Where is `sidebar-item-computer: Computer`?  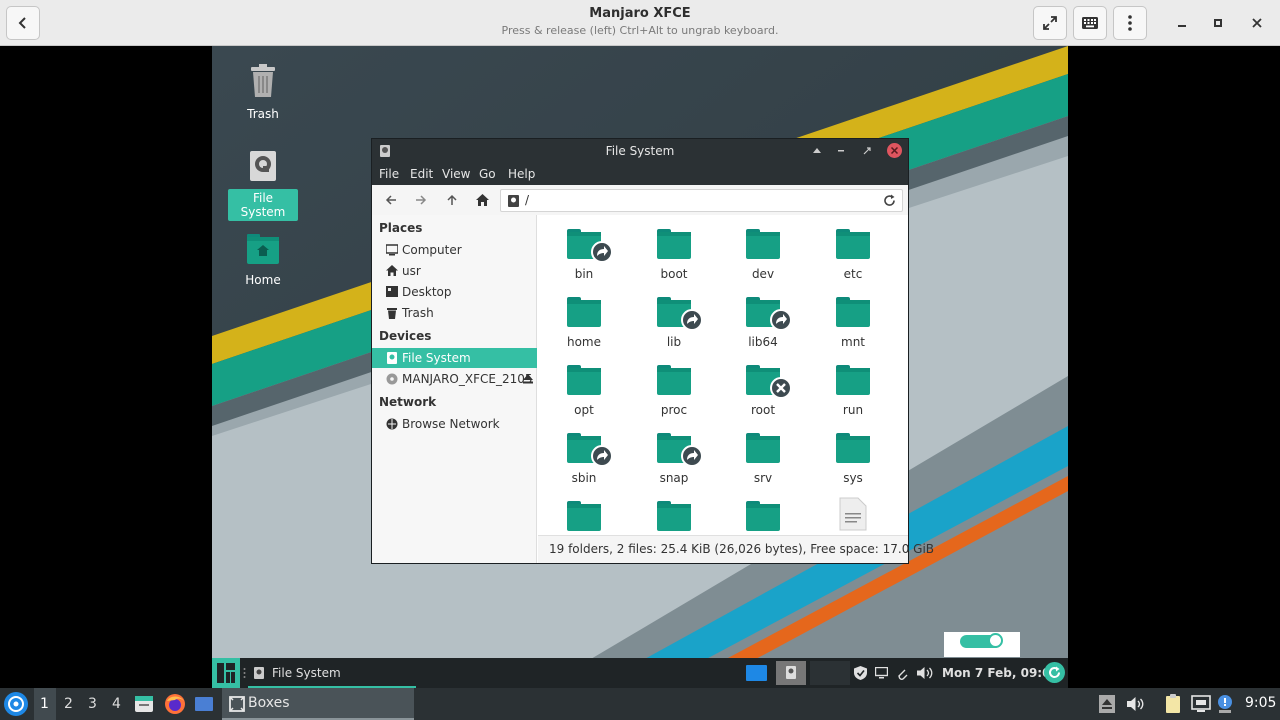 sidebar-item-computer: Computer is located at coordinates (454, 250).